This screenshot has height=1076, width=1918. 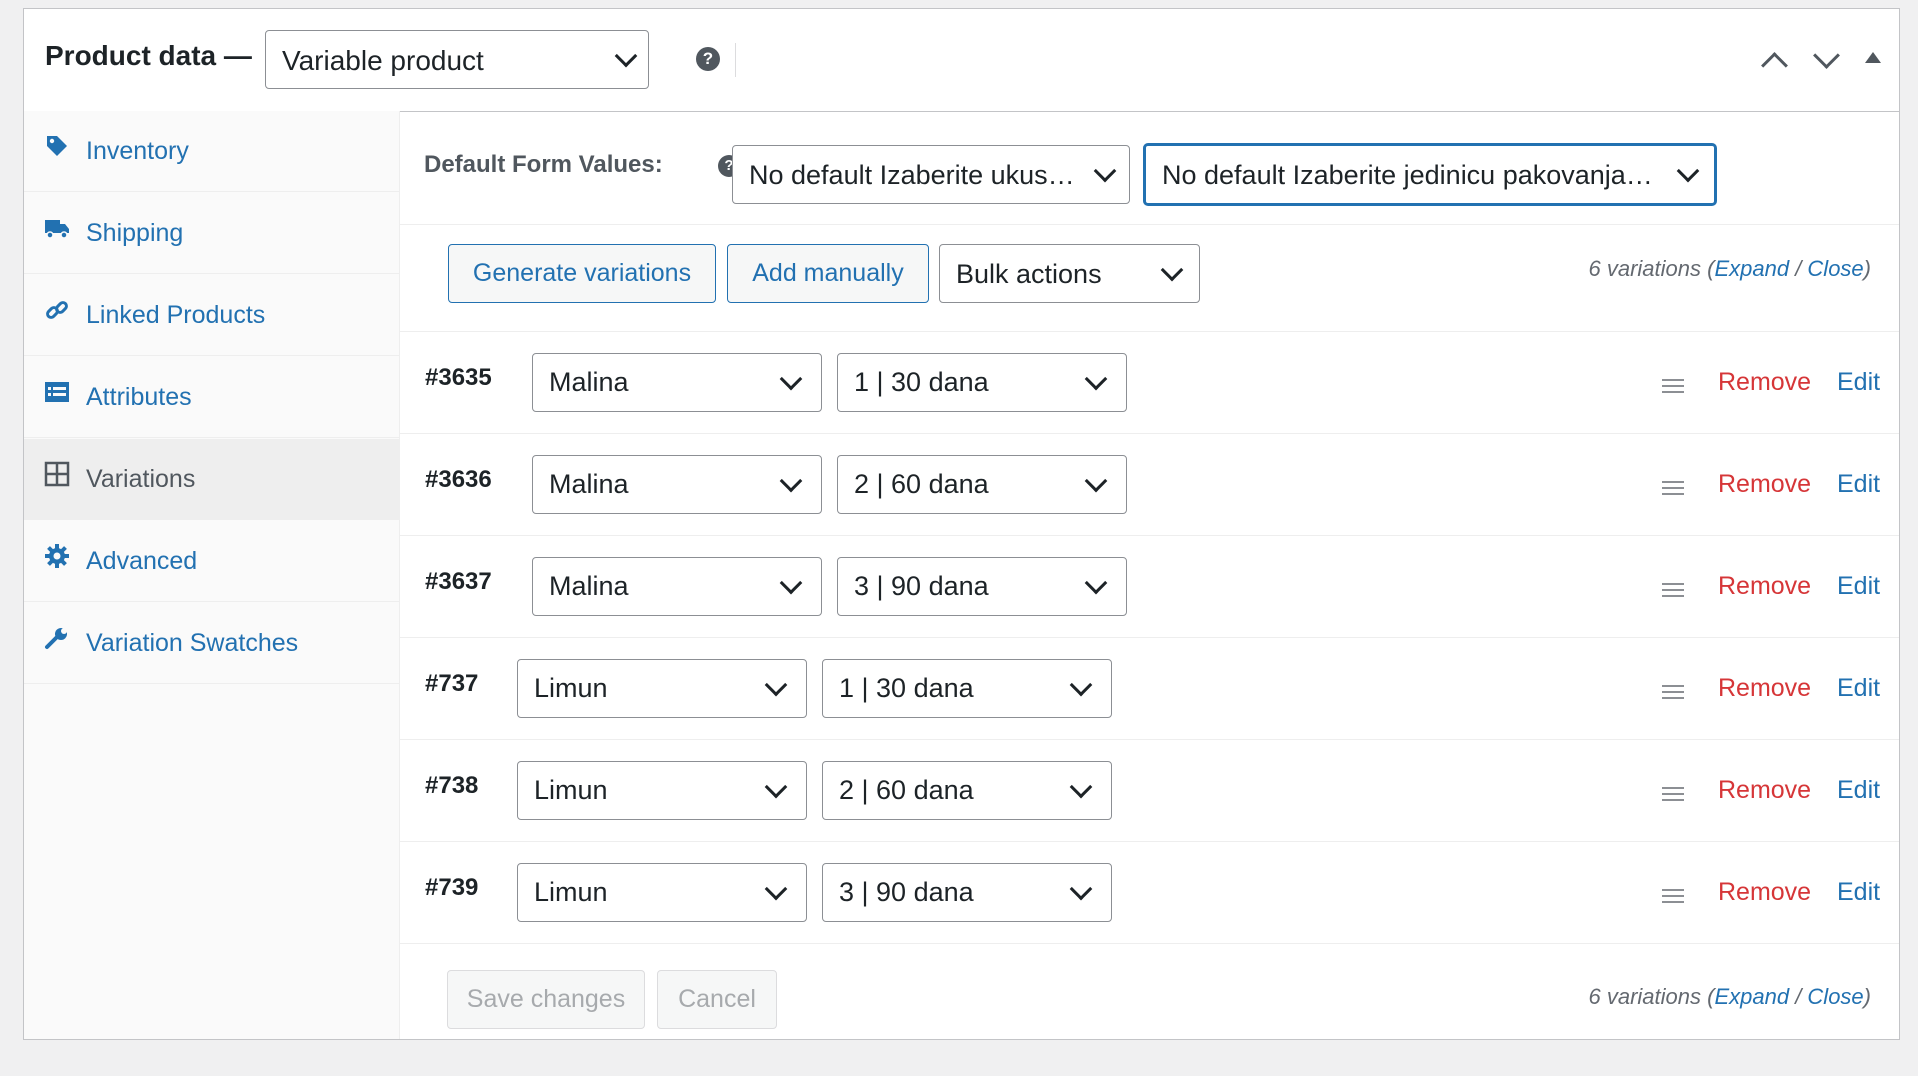 I want to click on question-icon: ?, so click(x=708, y=59).